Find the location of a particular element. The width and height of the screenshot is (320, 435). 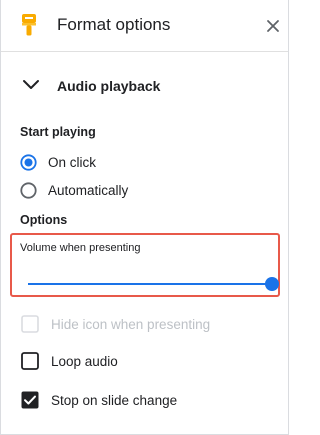

radio-label: On click is located at coordinates (72, 162).